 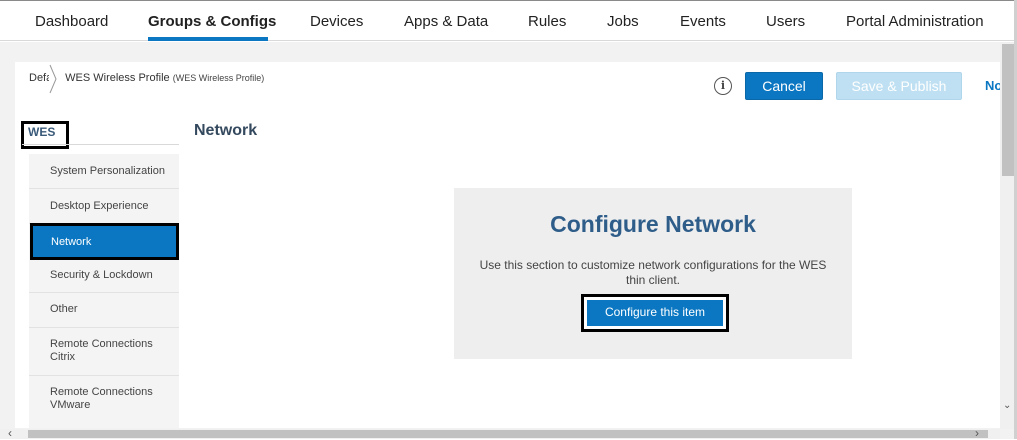 What do you see at coordinates (100, 144) in the screenshot?
I see `sidebar-divider` at bounding box center [100, 144].